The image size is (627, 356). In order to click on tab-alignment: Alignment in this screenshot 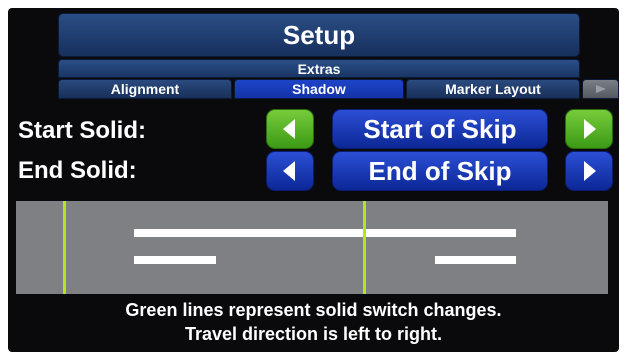, I will do `click(145, 89)`.